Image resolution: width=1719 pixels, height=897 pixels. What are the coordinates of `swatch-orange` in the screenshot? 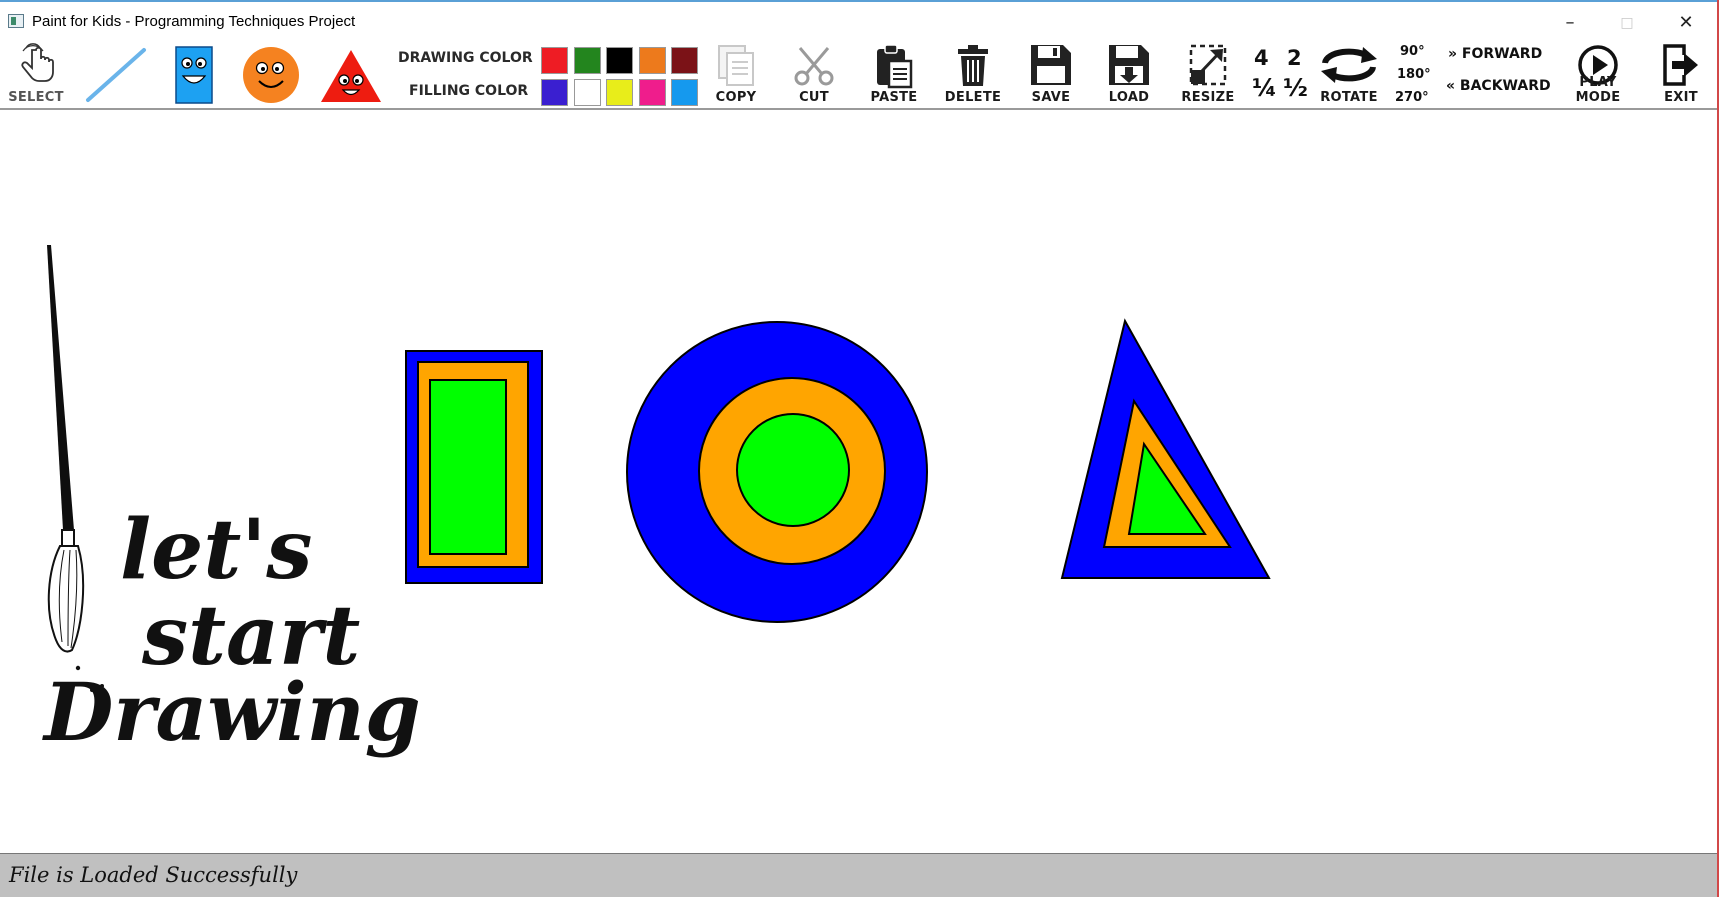 It's located at (652, 60).